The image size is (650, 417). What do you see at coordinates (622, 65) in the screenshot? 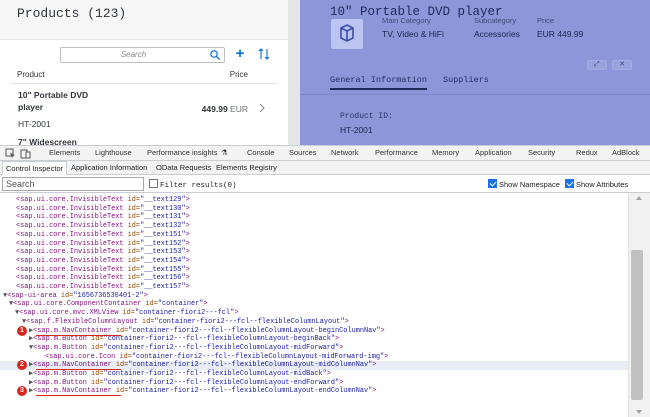
I see `close-icon: ✕` at bounding box center [622, 65].